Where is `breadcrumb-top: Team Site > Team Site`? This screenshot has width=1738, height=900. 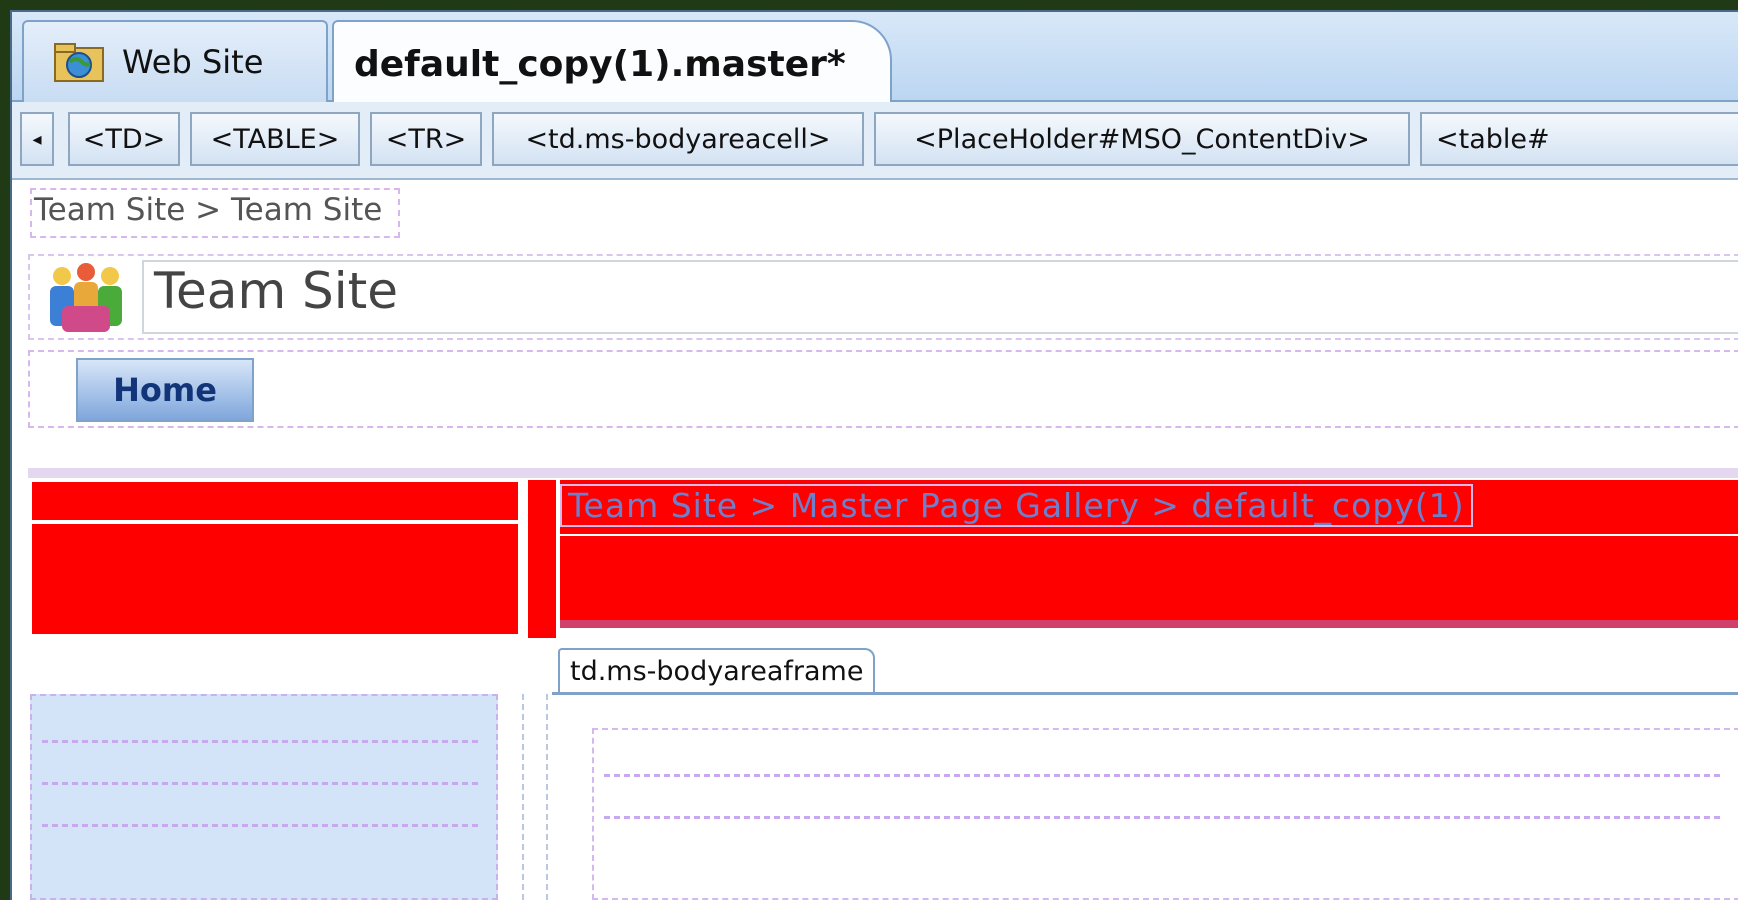
breadcrumb-top: Team Site > Team Site is located at coordinates (208, 210).